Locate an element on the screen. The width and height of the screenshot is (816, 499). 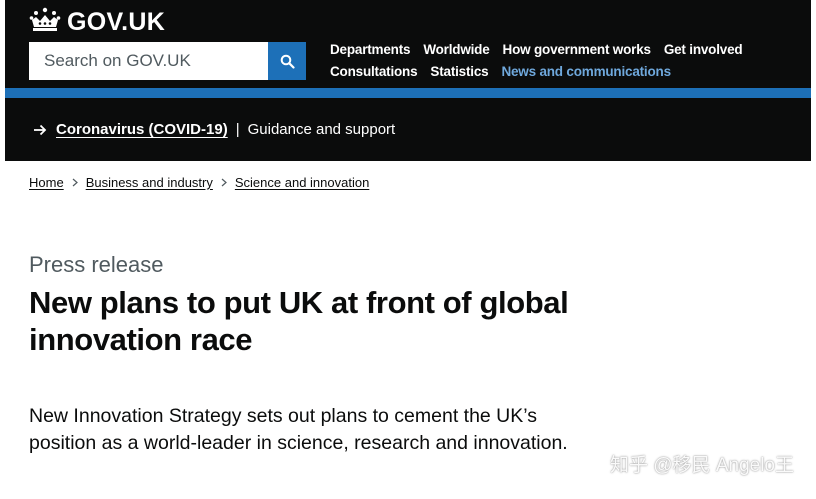
nav-link-news-and-communications: News and communications is located at coordinates (586, 71).